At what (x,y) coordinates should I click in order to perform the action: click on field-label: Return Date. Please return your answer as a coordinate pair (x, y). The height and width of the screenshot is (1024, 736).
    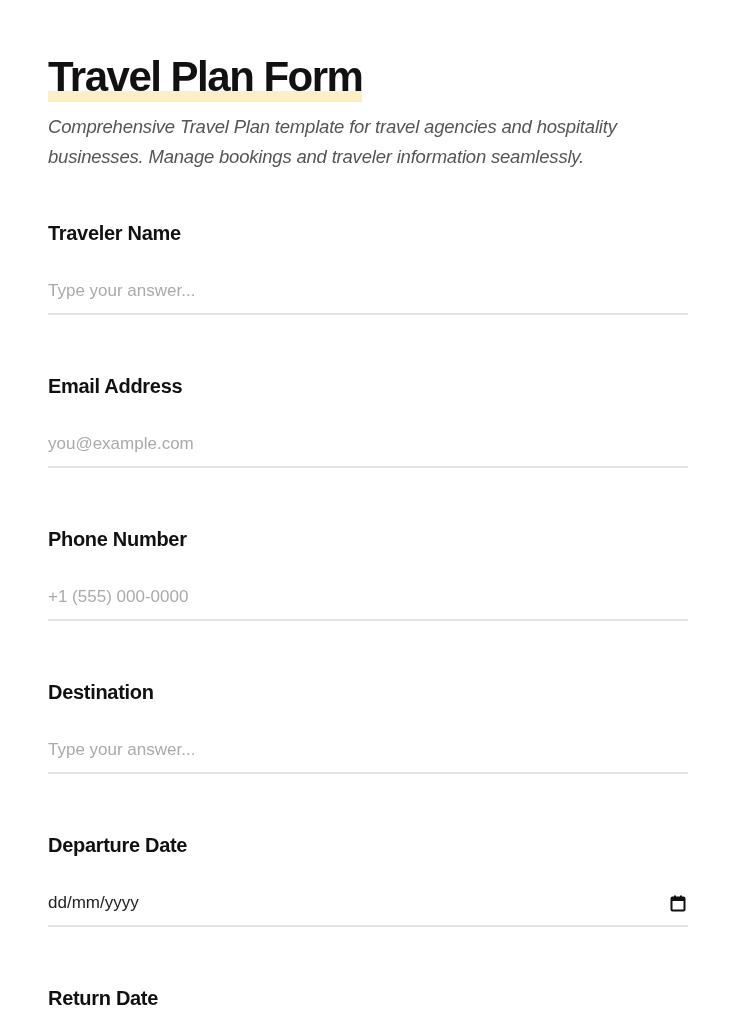
    Looking at the image, I should click on (104, 998).